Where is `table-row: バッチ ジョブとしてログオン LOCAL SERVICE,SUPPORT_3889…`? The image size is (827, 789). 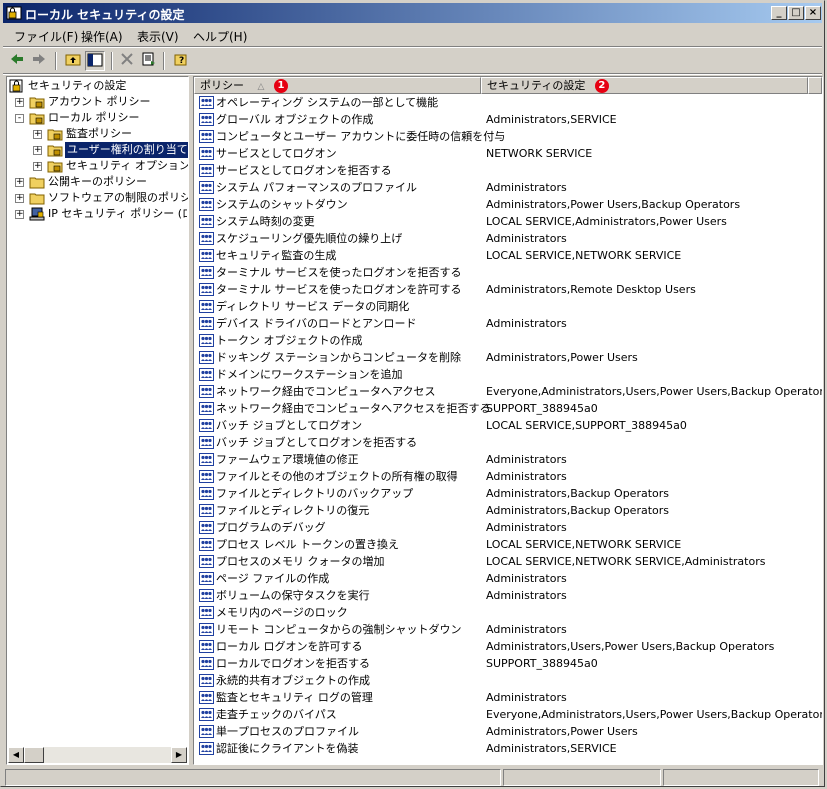
table-row: バッチ ジョブとしてログオン LOCAL SERVICE,SUPPORT_3889… is located at coordinates (508, 425).